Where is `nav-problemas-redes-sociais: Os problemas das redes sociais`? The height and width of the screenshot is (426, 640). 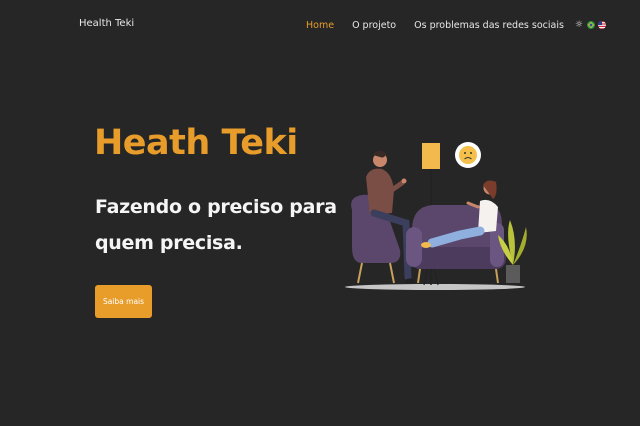
nav-problemas-redes-sociais: Os problemas das redes sociais is located at coordinates (489, 25).